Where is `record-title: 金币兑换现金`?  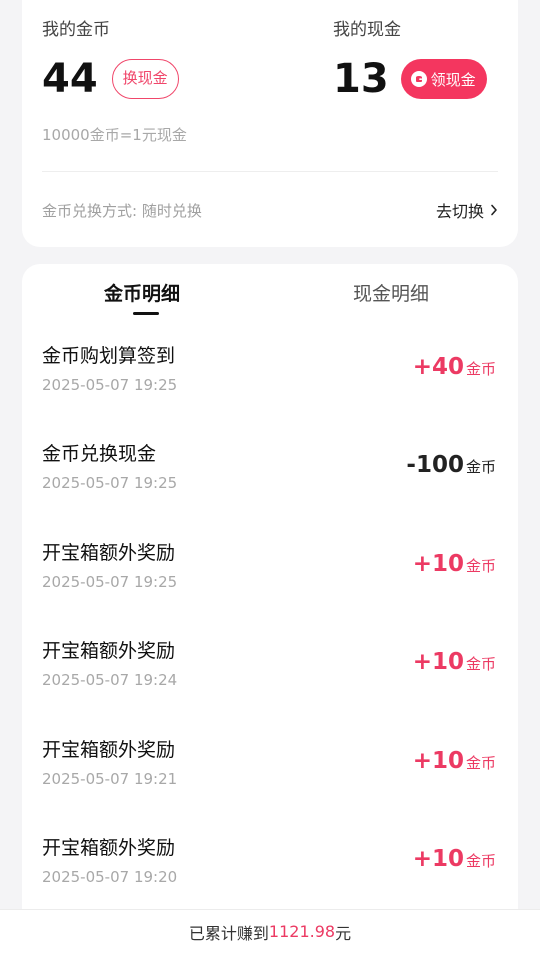
record-title: 金币兑换现金 is located at coordinates (99, 454).